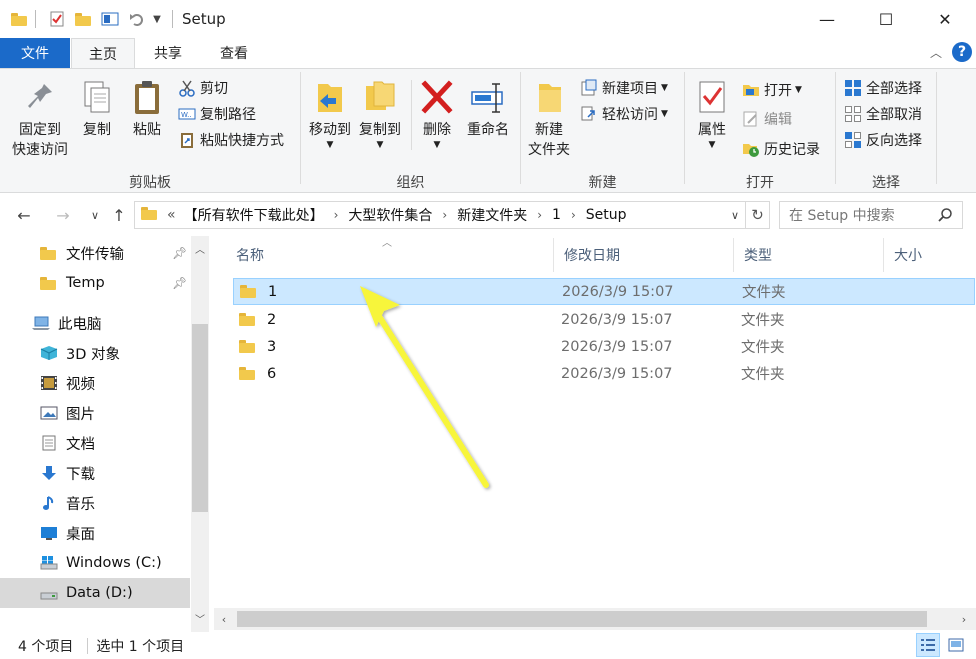 This screenshot has height=659, width=976. I want to click on invert-selection-button: 反向选择, so click(883, 140).